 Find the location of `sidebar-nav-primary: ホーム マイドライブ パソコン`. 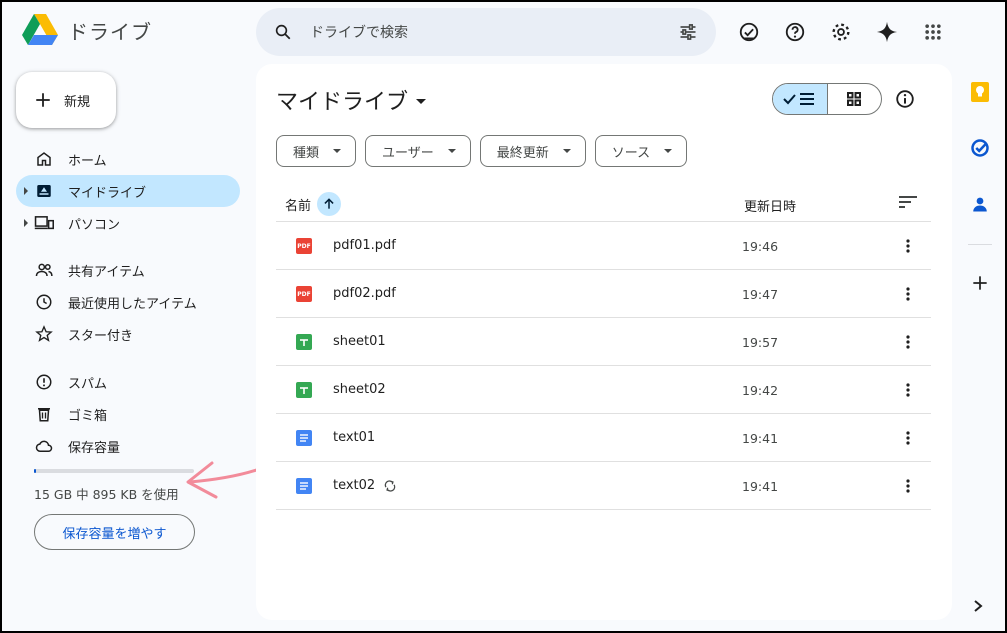

sidebar-nav-primary: ホーム マイドライブ パソコン is located at coordinates (128, 191).